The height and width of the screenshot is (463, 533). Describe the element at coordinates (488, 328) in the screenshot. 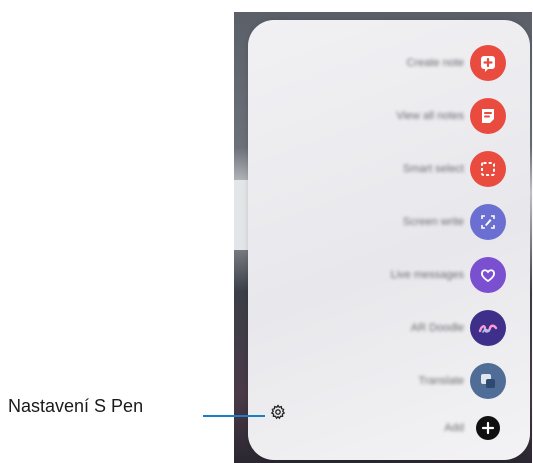

I see `ar-doodle-icon` at that location.